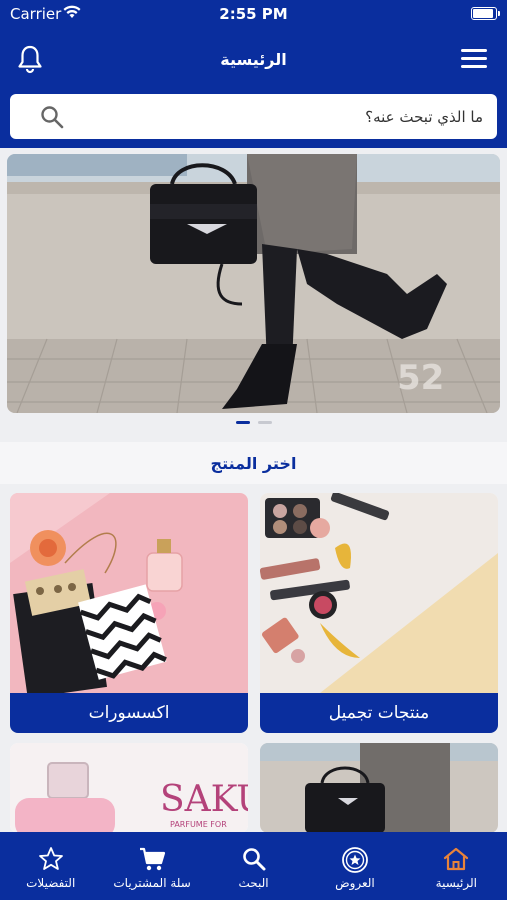 The width and height of the screenshot is (507, 900). Describe the element at coordinates (456, 883) in the screenshot. I see `tab-label: الرئيسية` at that location.